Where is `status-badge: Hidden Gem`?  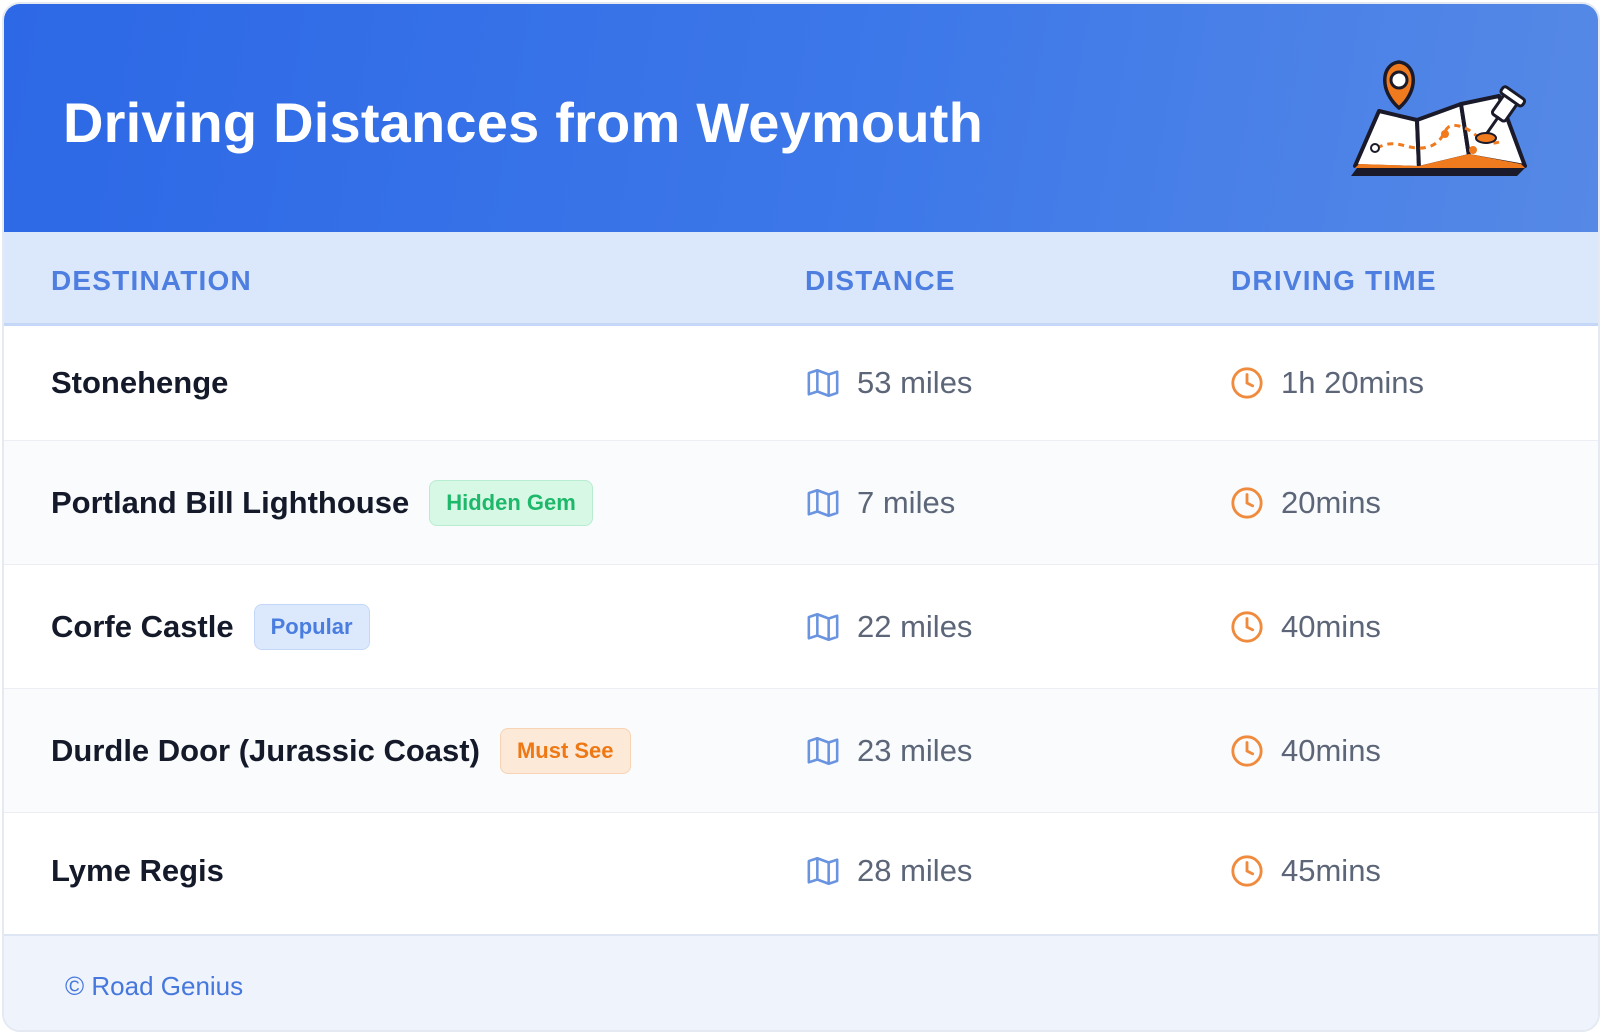 status-badge: Hidden Gem is located at coordinates (511, 502).